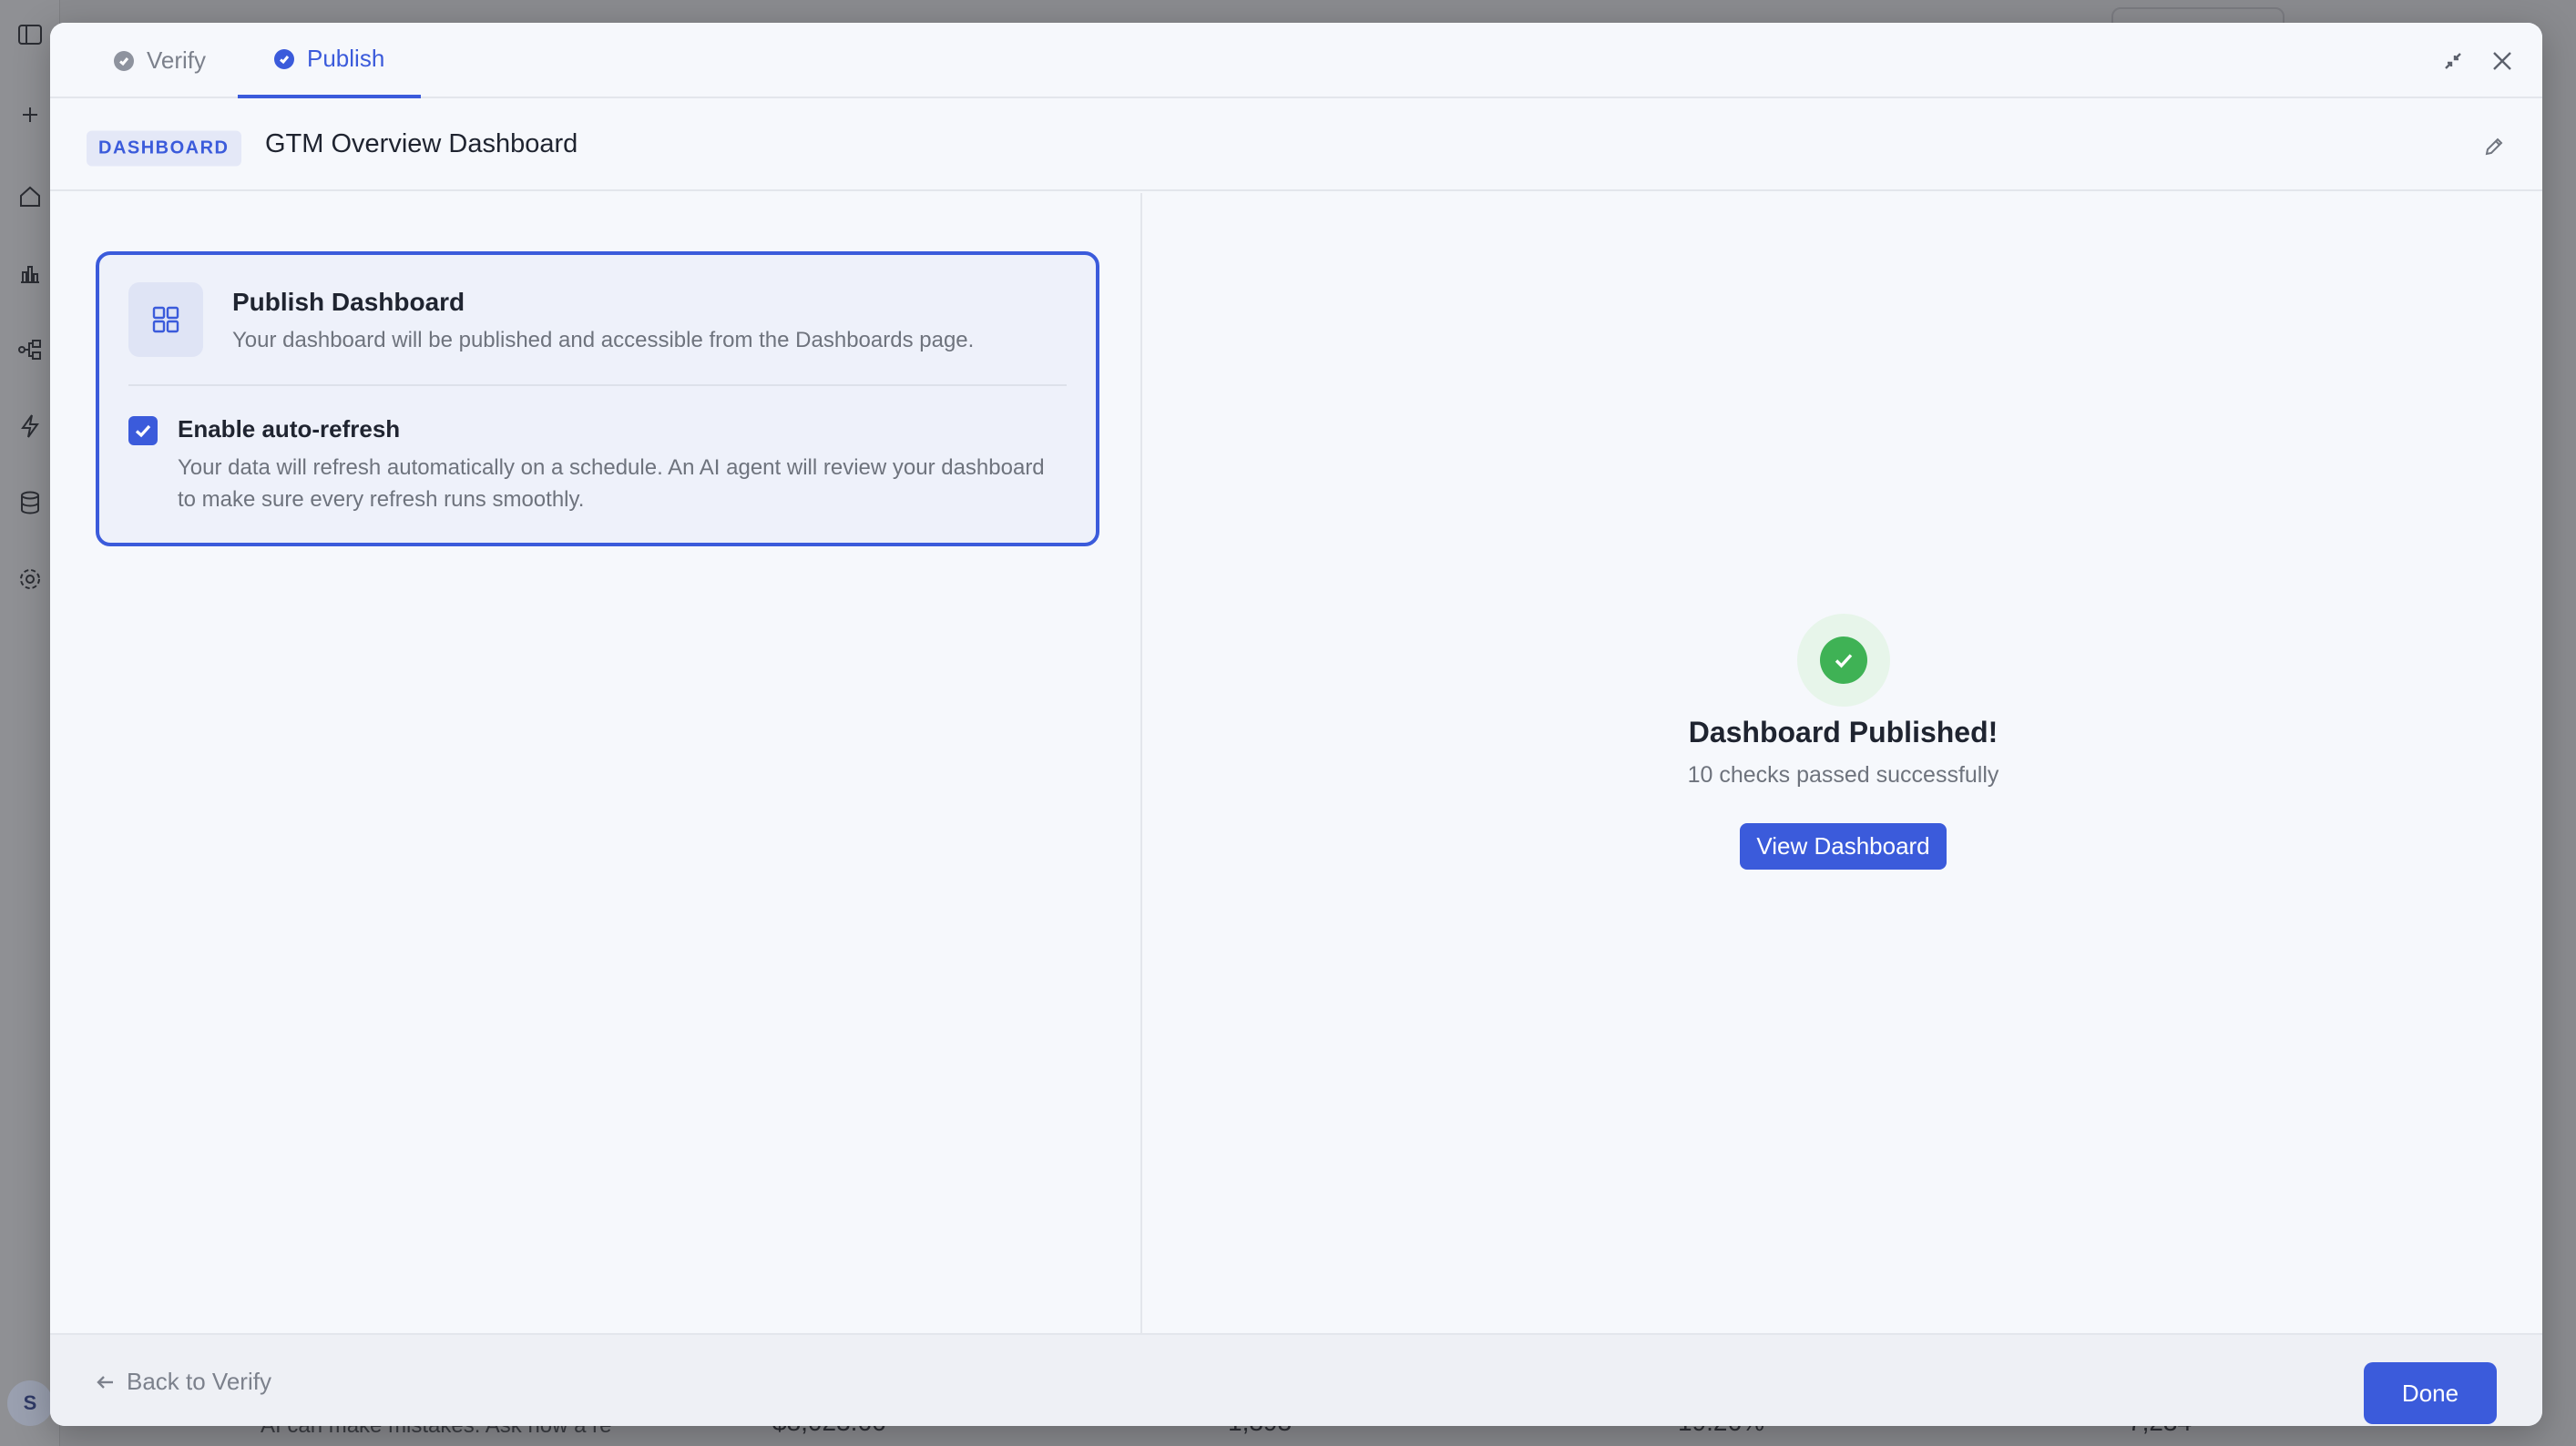  I want to click on tab-publish: Publish, so click(330, 60).